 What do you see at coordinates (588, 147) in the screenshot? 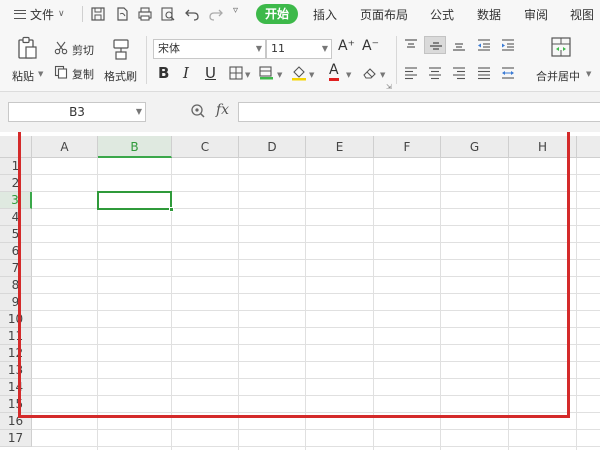
I see `column-header-overflow` at bounding box center [588, 147].